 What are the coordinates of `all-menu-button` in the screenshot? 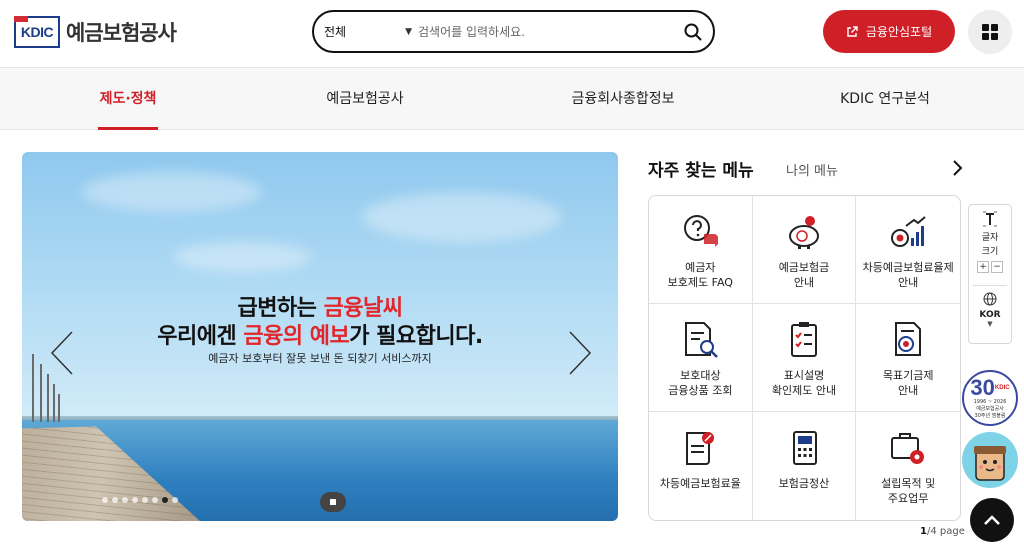 It's located at (990, 32).